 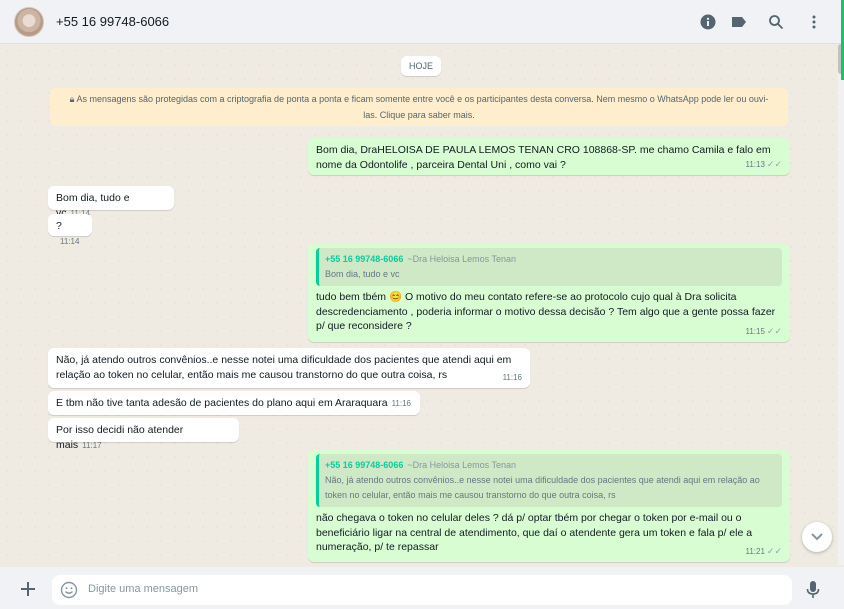 What do you see at coordinates (422, 22) in the screenshot?
I see `chat-header: +55 16 99748-6066` at bounding box center [422, 22].